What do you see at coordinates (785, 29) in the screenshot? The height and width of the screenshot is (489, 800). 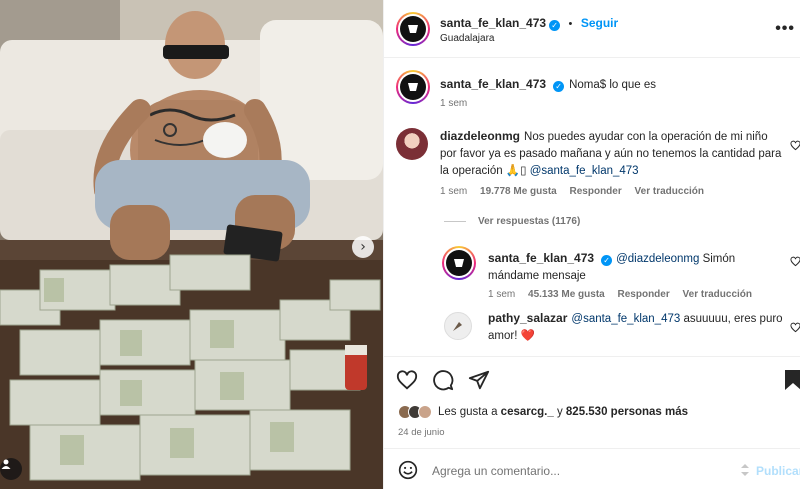 I see `more-options-icon: •••` at bounding box center [785, 29].